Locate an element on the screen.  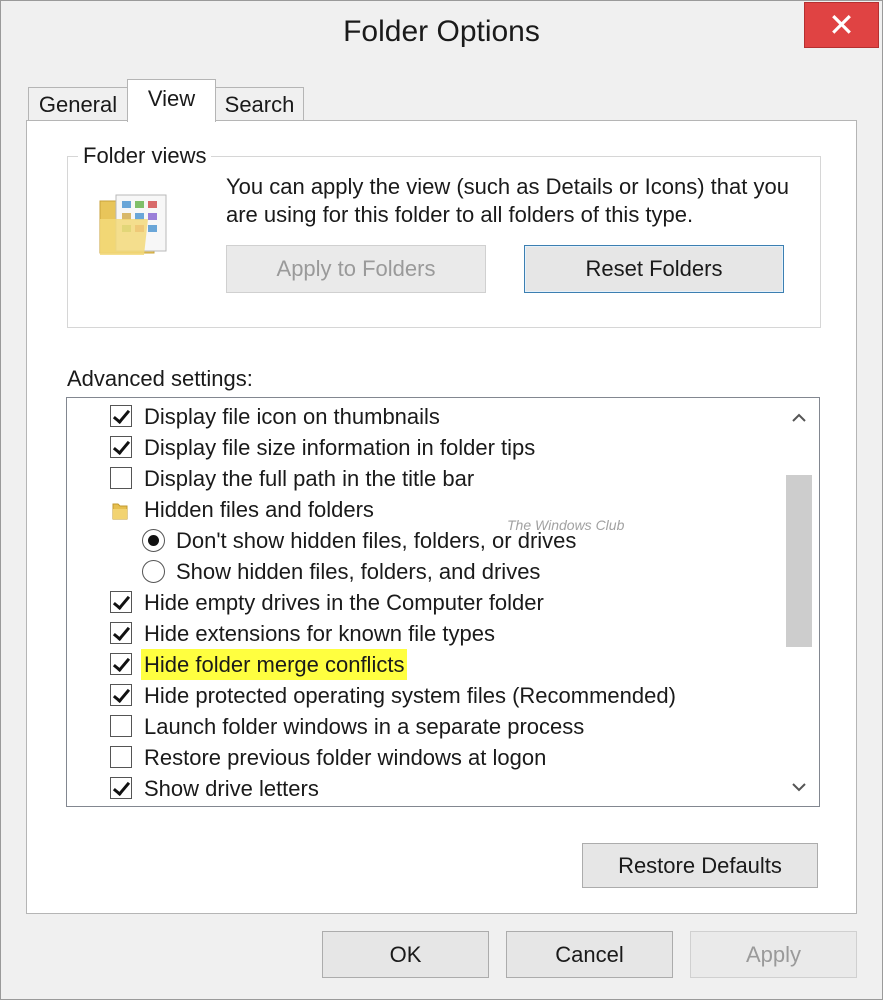
tab-view: View is located at coordinates (171, 100).